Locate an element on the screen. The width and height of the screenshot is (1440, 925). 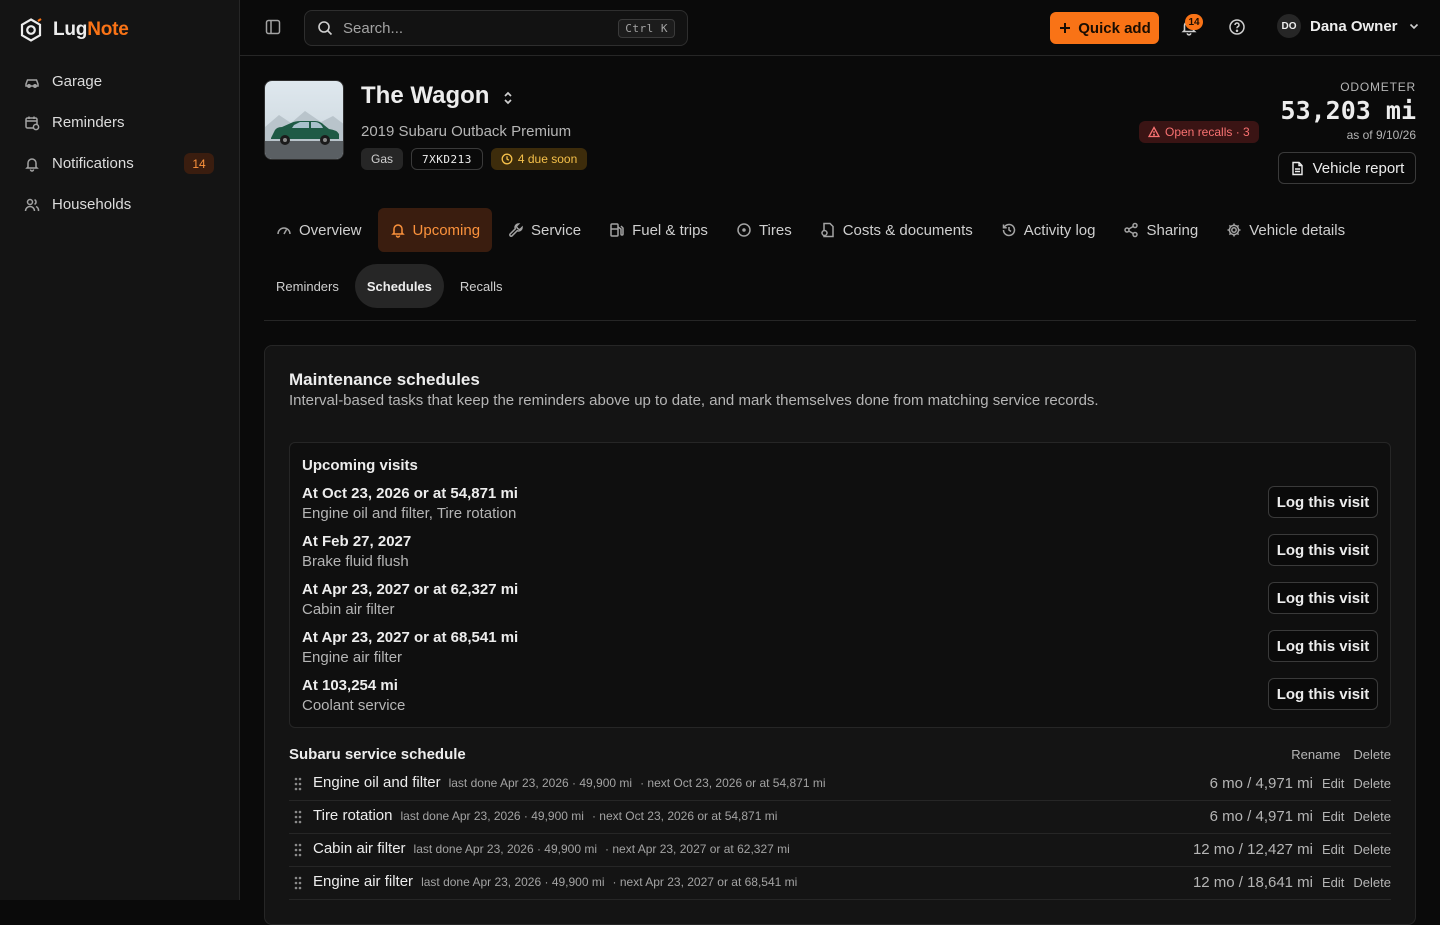
visit-tasks: Brake fluid flush is located at coordinates (355, 561).